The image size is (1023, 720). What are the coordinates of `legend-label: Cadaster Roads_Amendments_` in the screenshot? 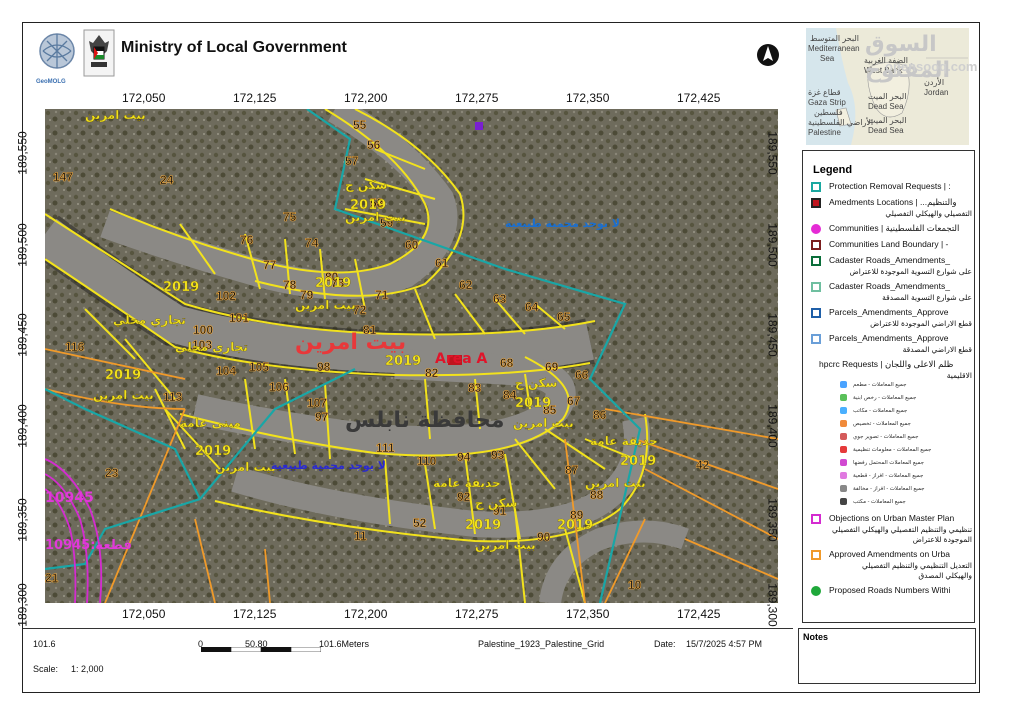 It's located at (889, 260).